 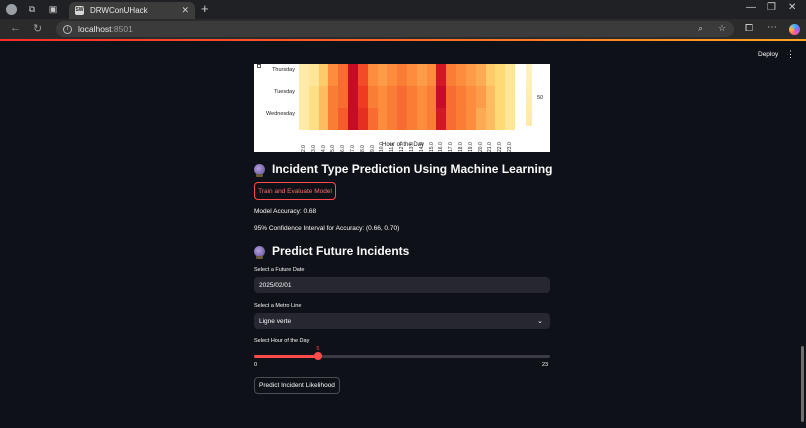 I want to click on app-menu-icon: ⋮, so click(x=790, y=54).